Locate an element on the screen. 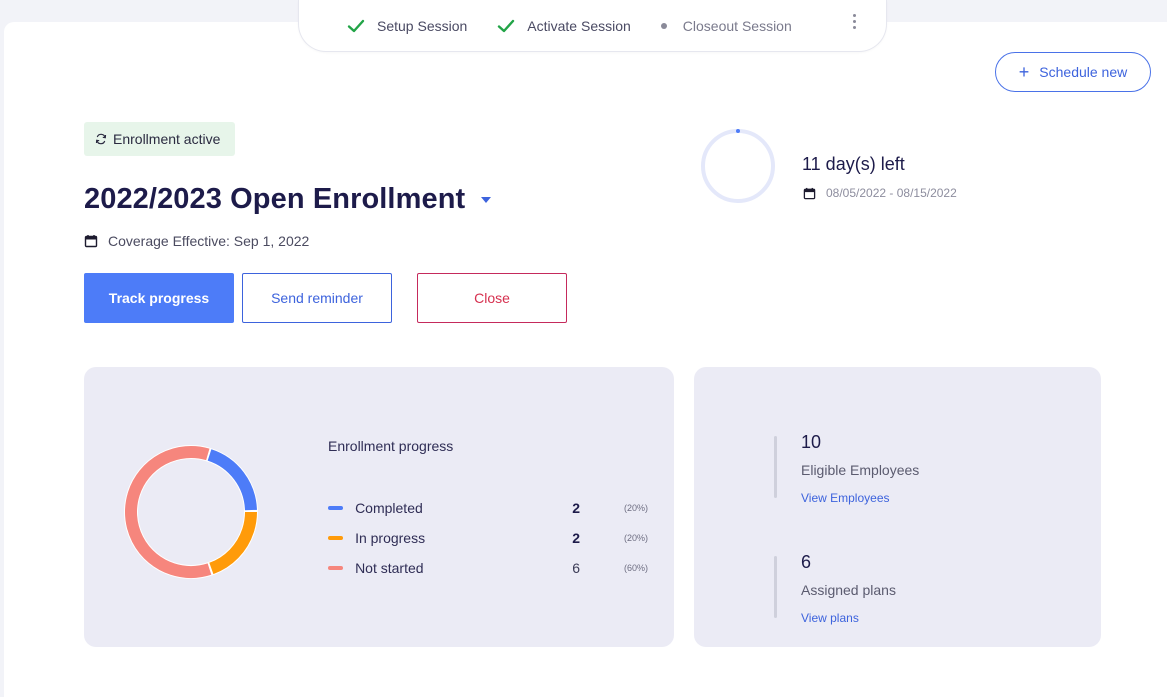  legend-row-not-started: Not started 6 (60%) is located at coordinates (488, 568).